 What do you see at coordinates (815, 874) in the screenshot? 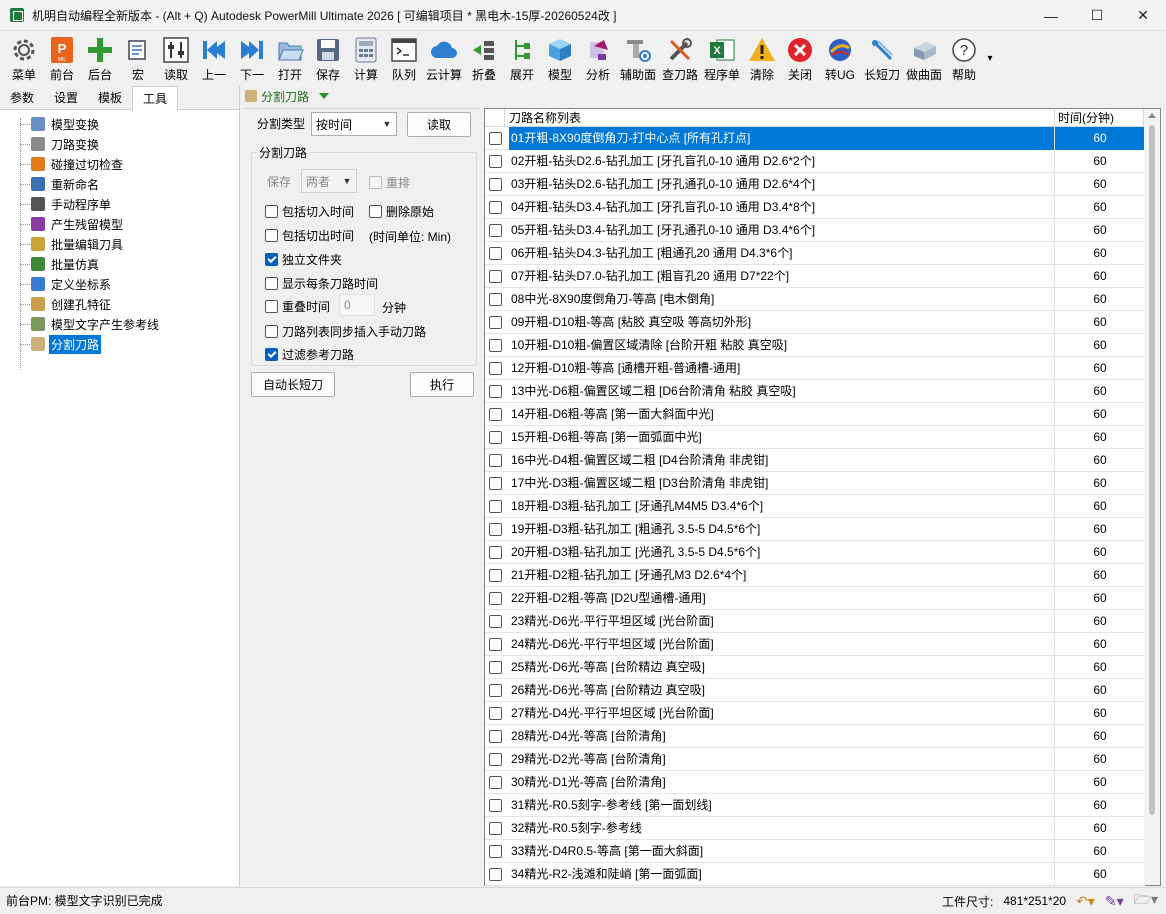
I see `table-row: 34精光-R2-浅滩和陡峭 [第一面弧面] 60` at bounding box center [815, 874].